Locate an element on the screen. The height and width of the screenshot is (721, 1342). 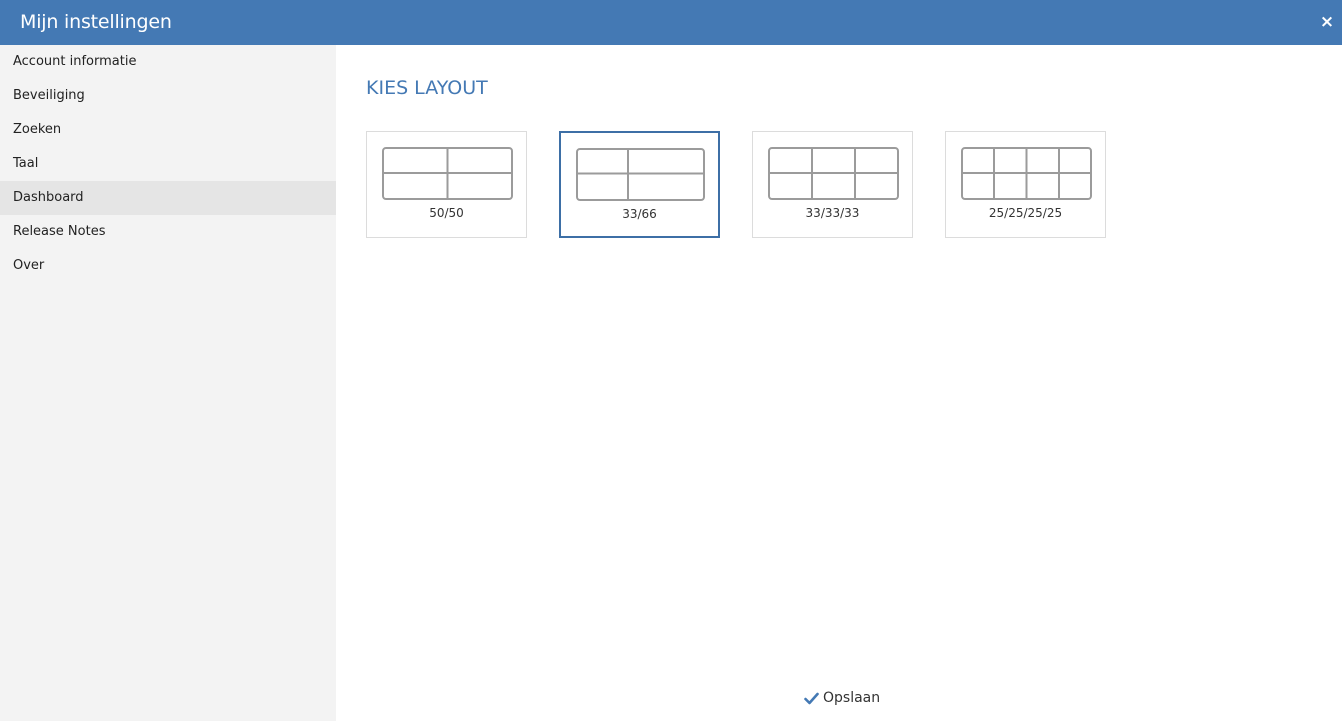
sidebar-item-over: Over is located at coordinates (168, 266).